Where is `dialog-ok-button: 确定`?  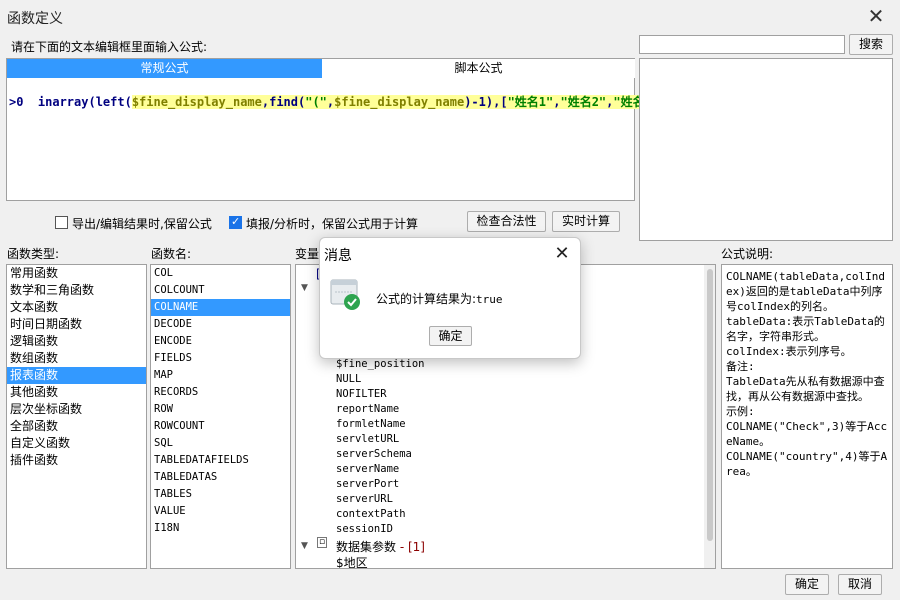 dialog-ok-button: 确定 is located at coordinates (450, 336).